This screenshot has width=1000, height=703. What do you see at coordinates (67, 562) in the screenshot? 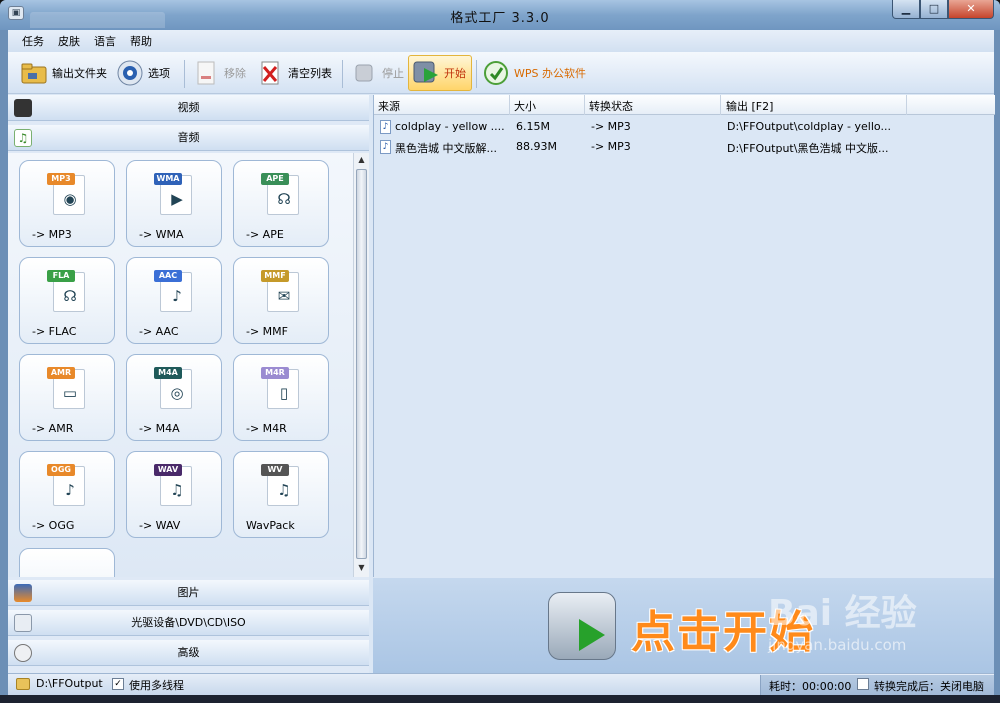
I see `format-button-partial` at bounding box center [67, 562].